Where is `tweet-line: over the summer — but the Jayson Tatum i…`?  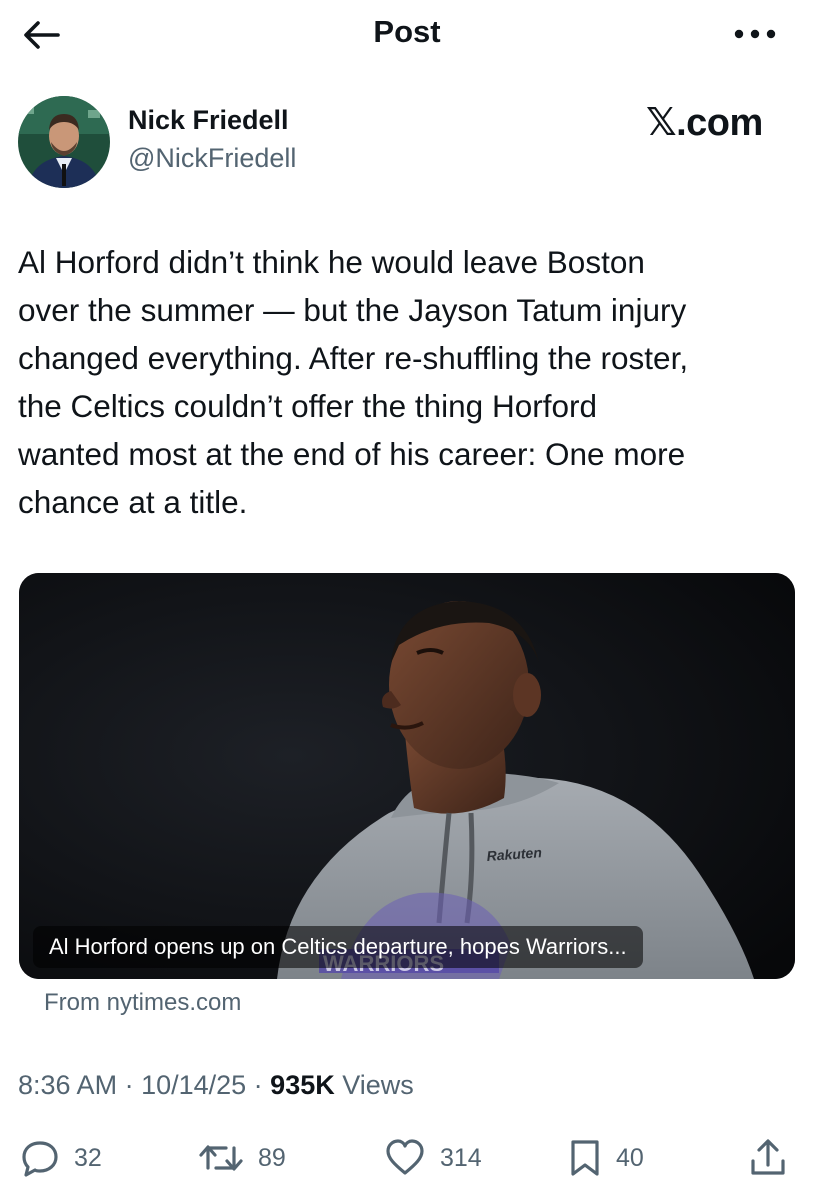 tweet-line: over the summer — but the Jayson Tatum i… is located at coordinates (352, 310).